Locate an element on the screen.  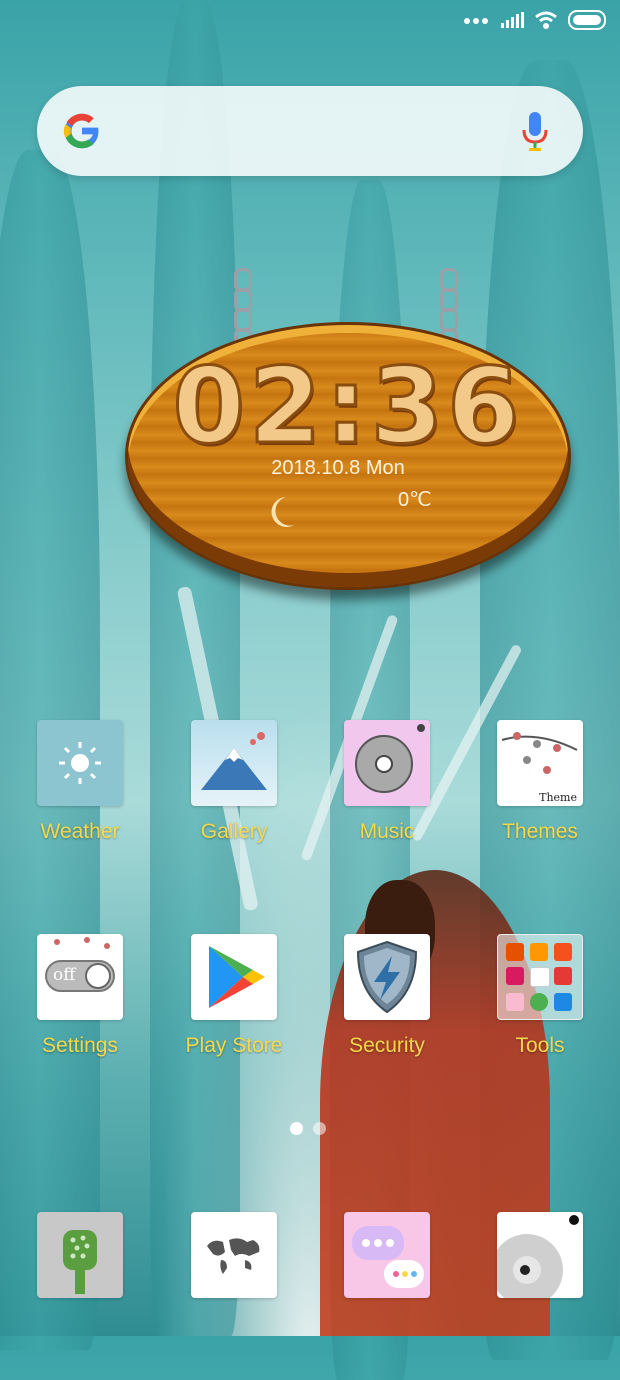
status-bar is located at coordinates (535, 20).